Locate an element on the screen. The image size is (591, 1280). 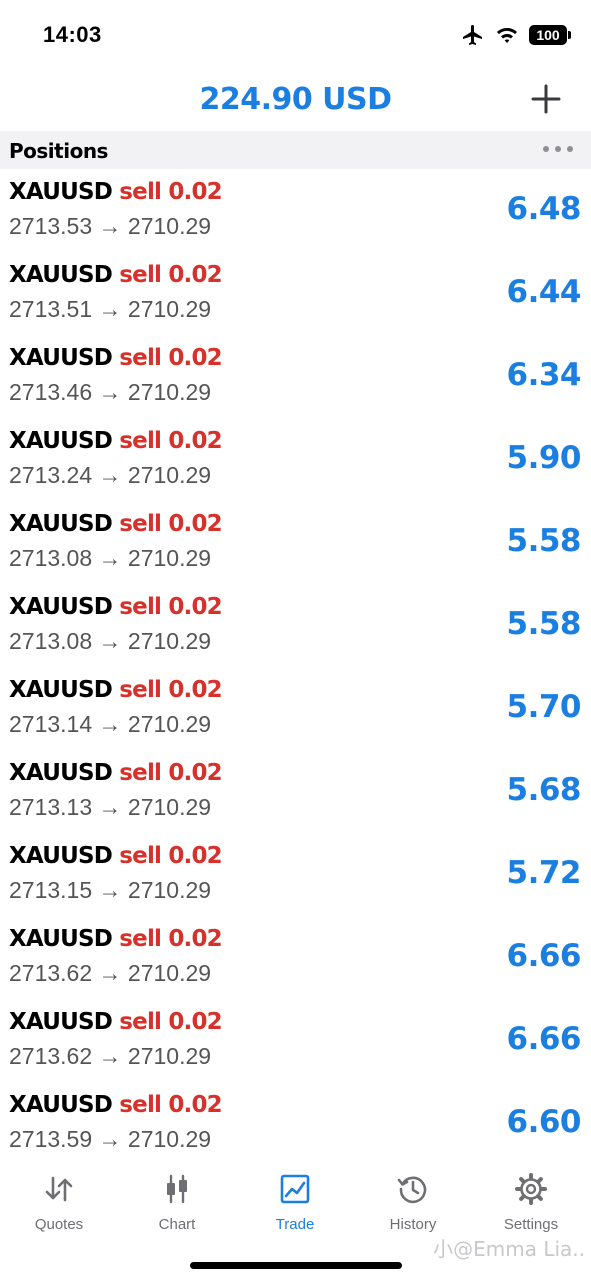
position-prices: 2713.51 → 2710.29 is located at coordinates (110, 309).